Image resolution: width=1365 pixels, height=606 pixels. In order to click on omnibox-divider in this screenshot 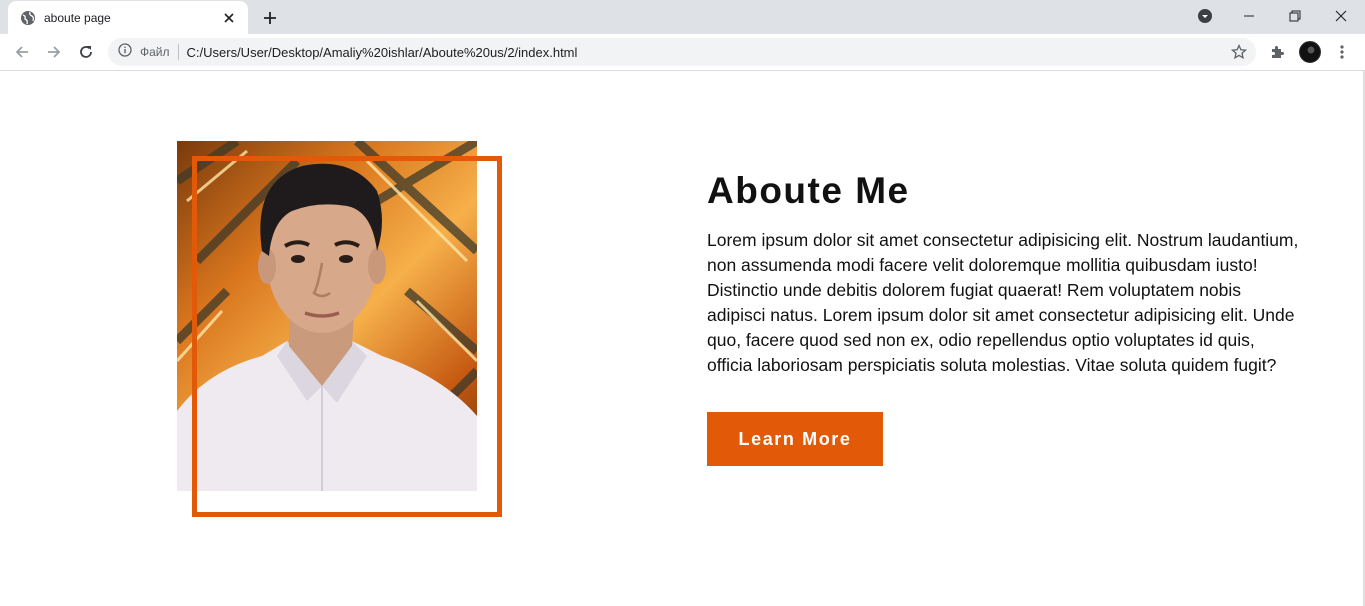, I will do `click(178, 52)`.